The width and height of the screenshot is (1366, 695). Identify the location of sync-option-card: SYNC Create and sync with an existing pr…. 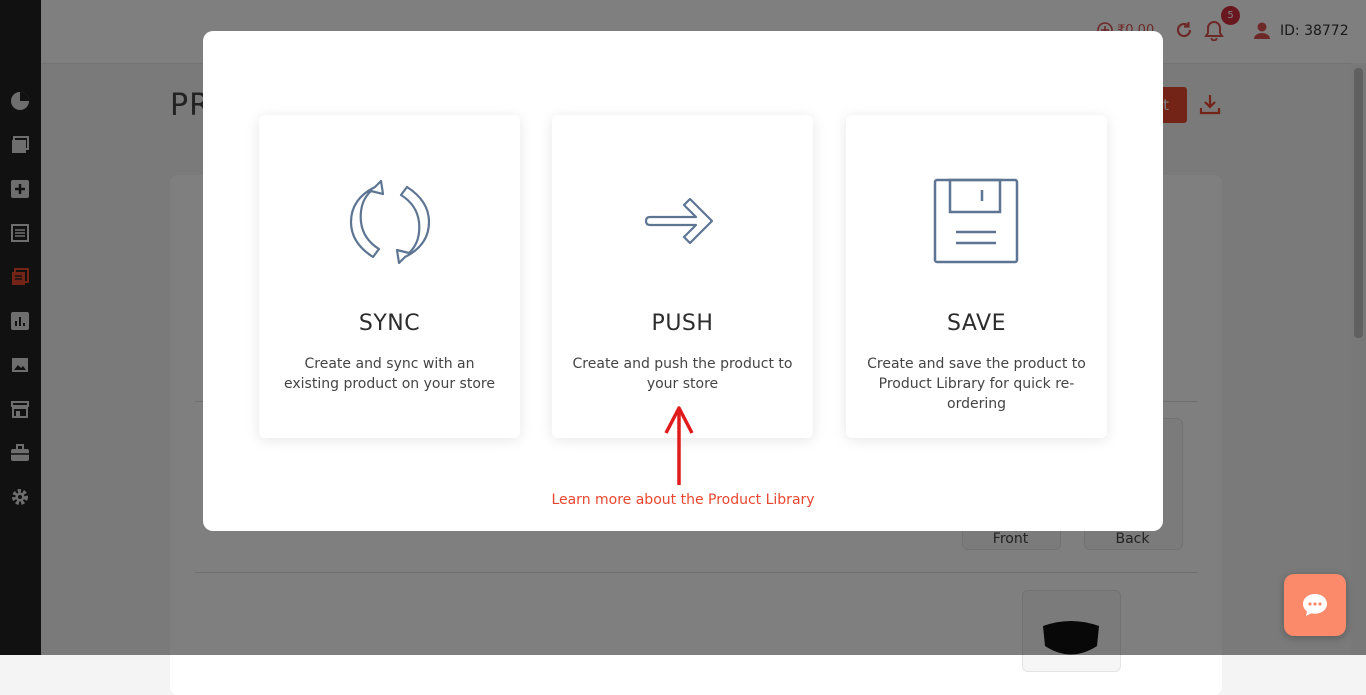
(389, 276).